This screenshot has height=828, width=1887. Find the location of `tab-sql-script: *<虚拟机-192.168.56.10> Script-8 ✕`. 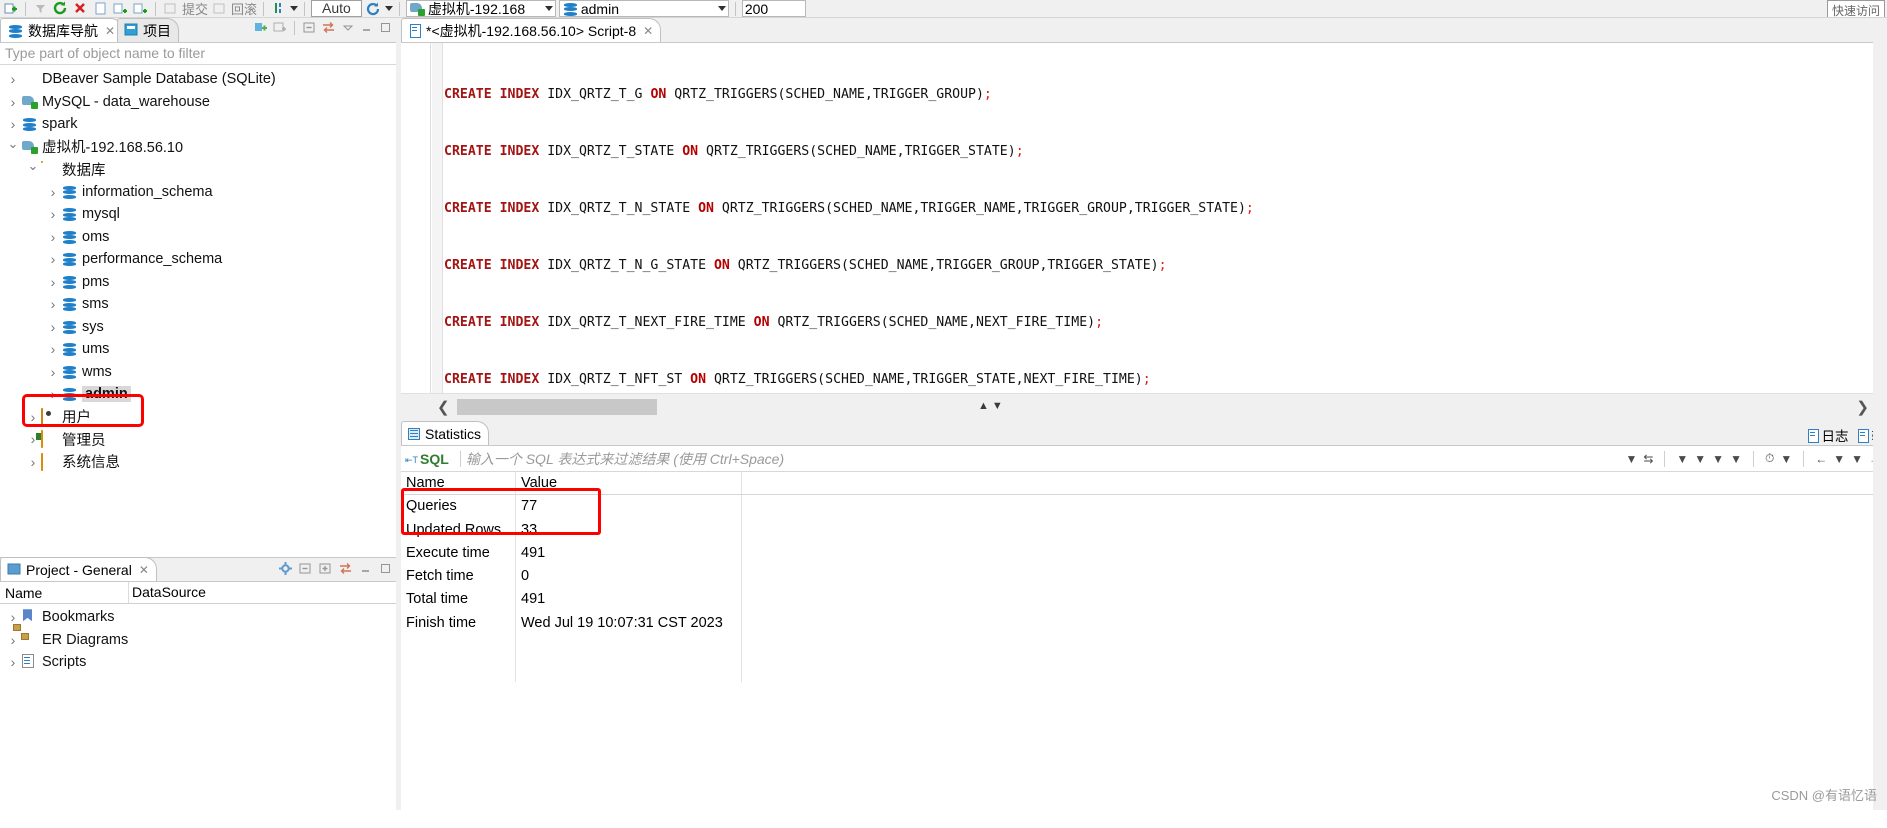

tab-sql-script: *<虚拟机-192.168.56.10> Script-8 ✕ is located at coordinates (531, 30).